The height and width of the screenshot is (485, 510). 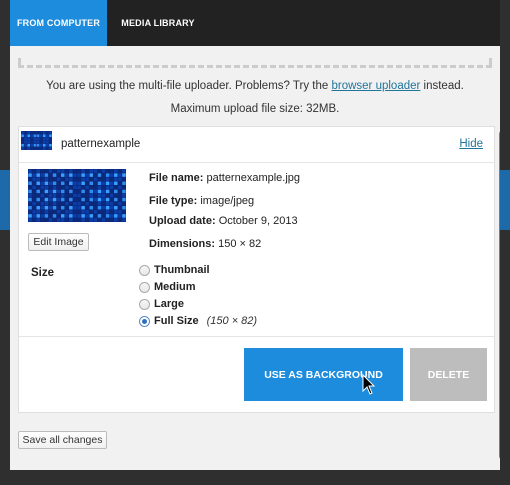 What do you see at coordinates (144, 304) in the screenshot?
I see `radio-large` at bounding box center [144, 304].